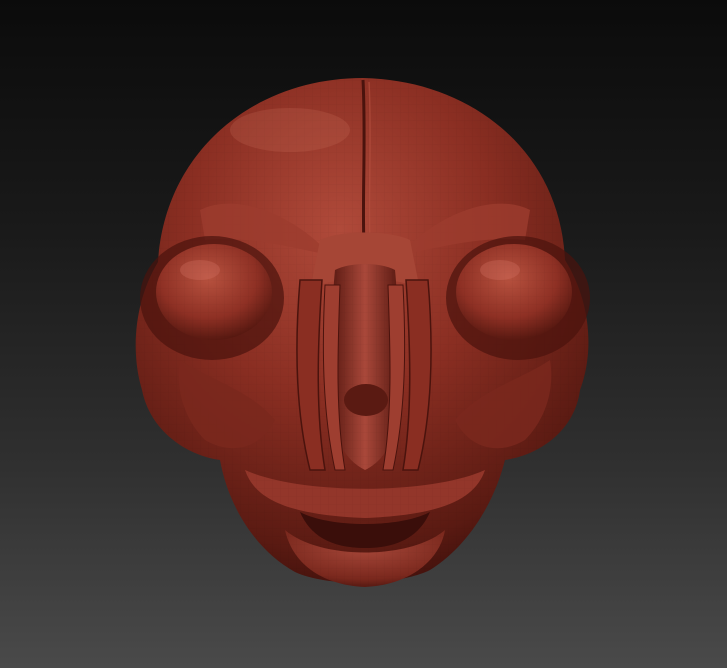 The width and height of the screenshot is (727, 668). What do you see at coordinates (363, 162) in the screenshot?
I see `crest-seam` at bounding box center [363, 162].